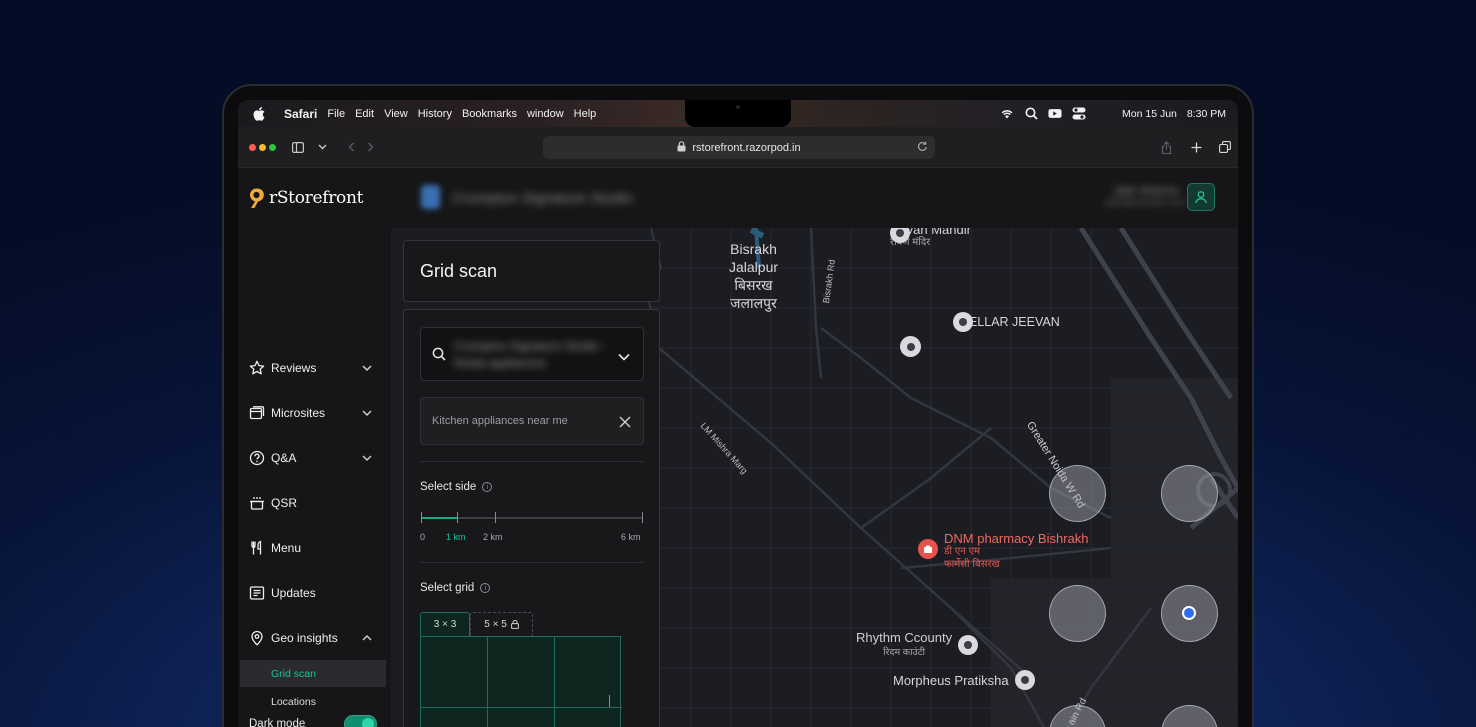  Describe the element at coordinates (364, 114) in the screenshot. I see `menu-edit: Edit` at that location.